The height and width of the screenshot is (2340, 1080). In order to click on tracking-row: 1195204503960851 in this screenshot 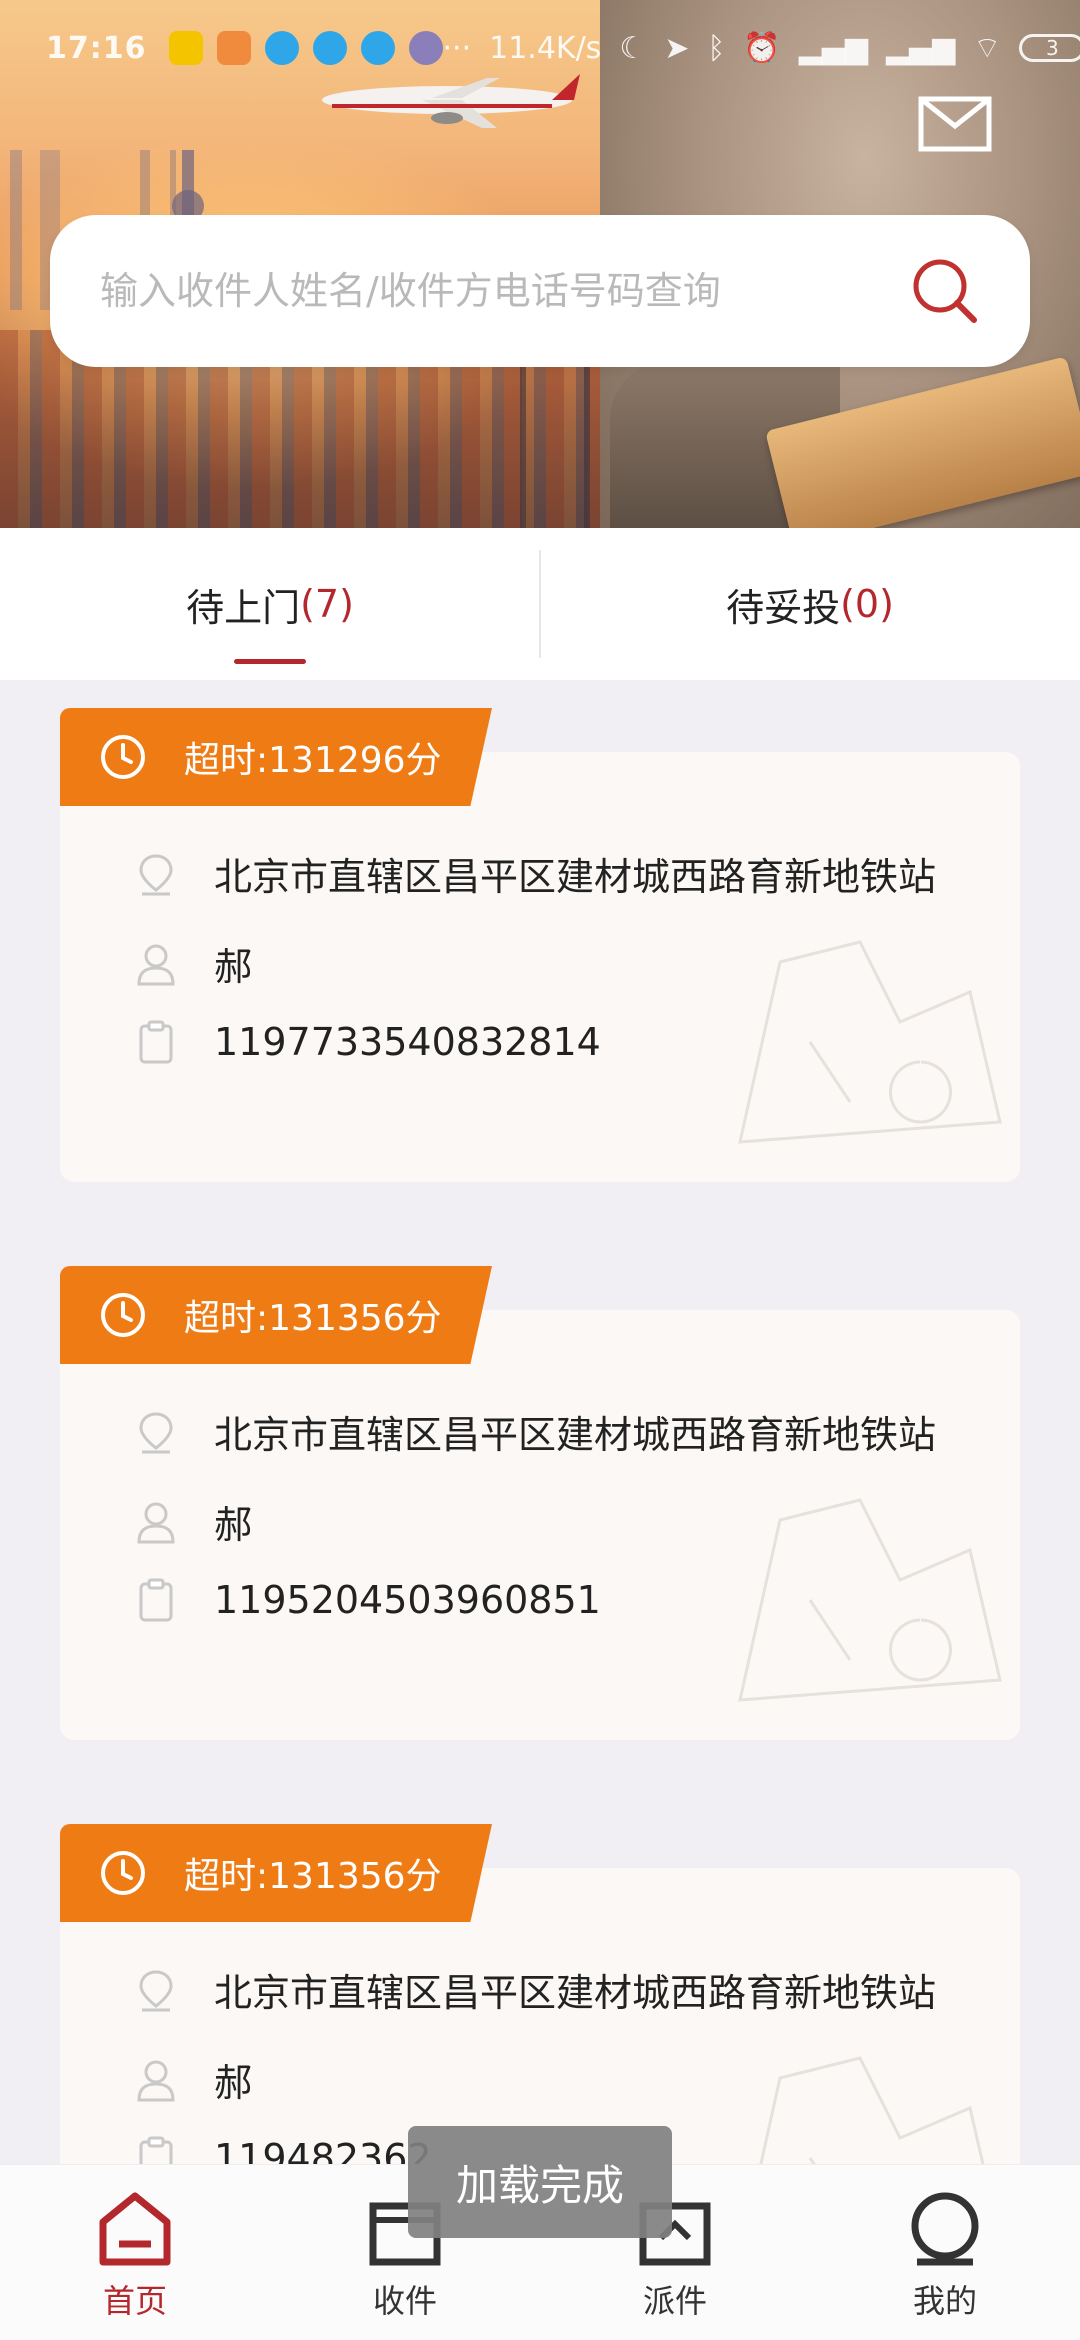, I will do `click(368, 1600)`.